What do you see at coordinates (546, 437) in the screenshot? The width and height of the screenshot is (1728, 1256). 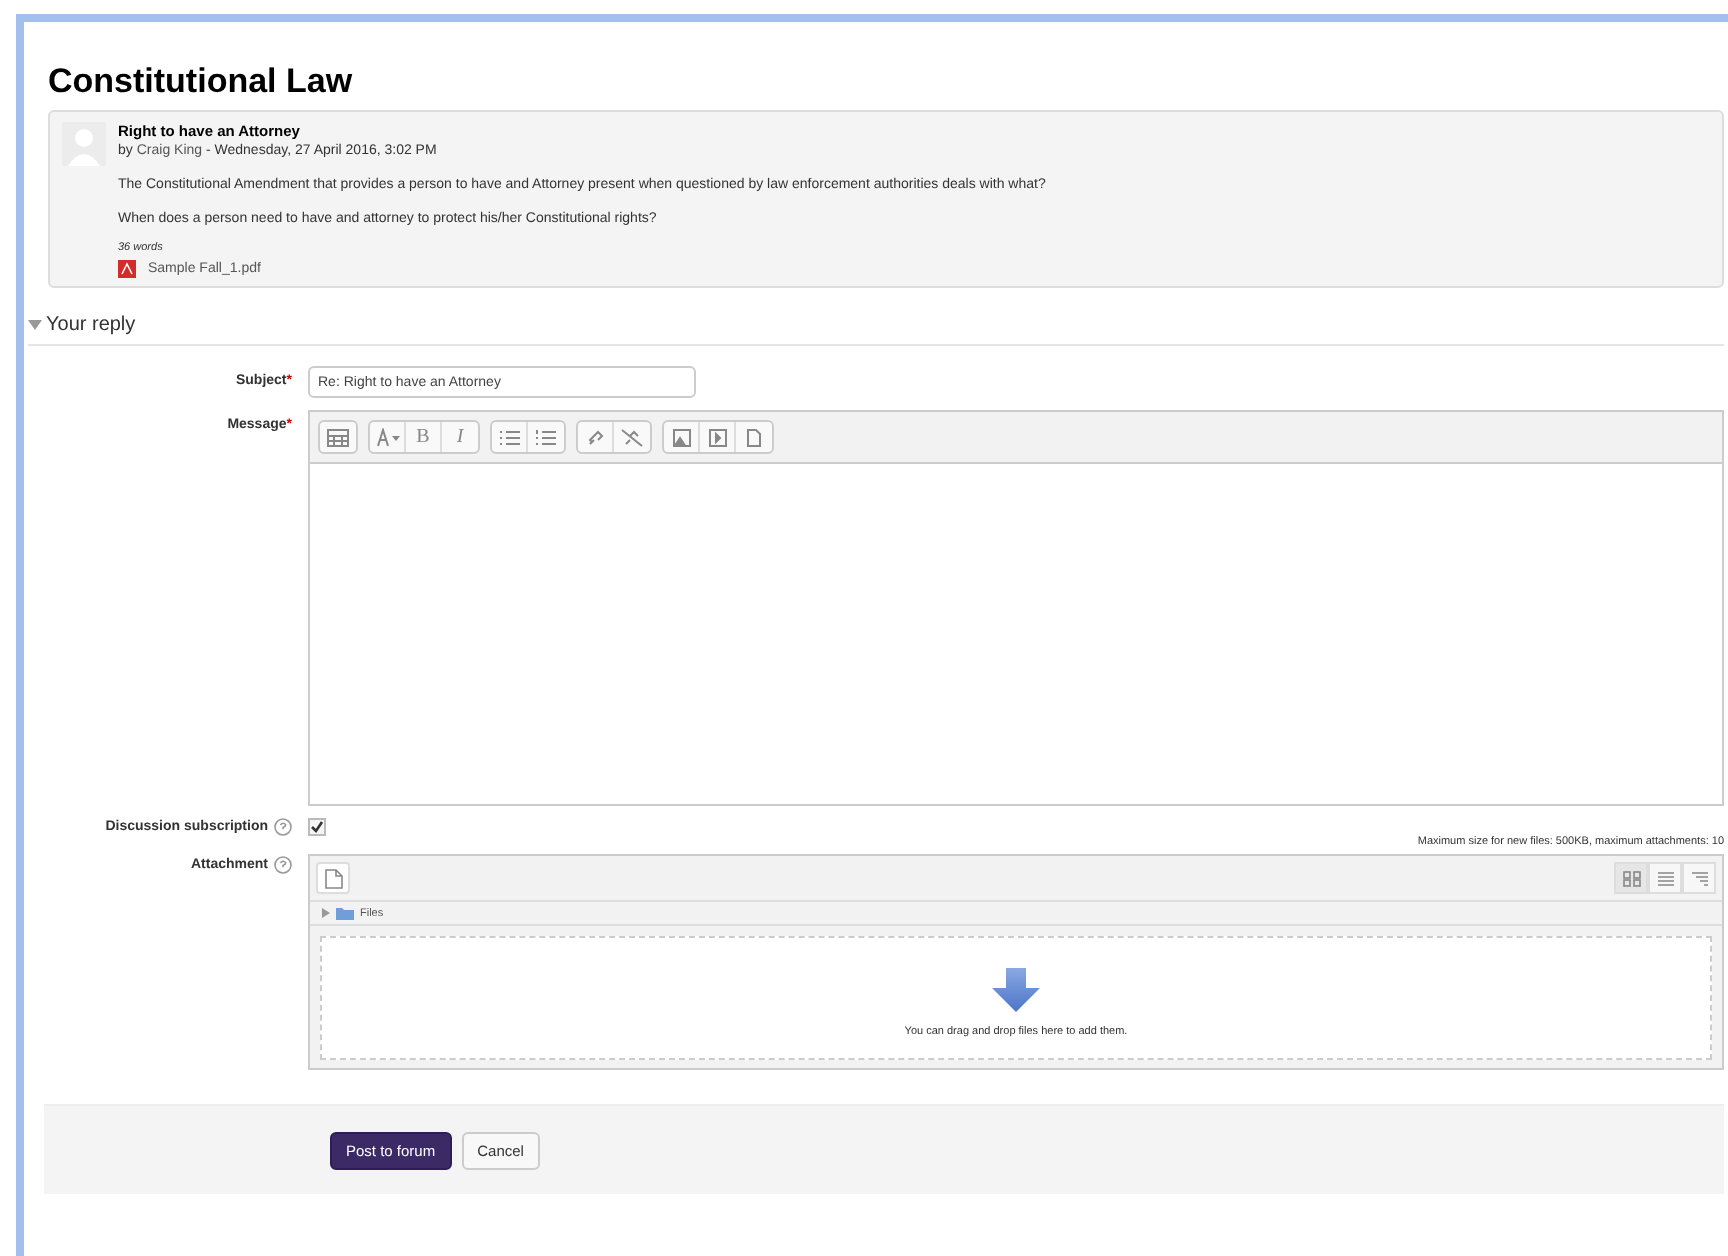 I see `numbered-list-icon` at bounding box center [546, 437].